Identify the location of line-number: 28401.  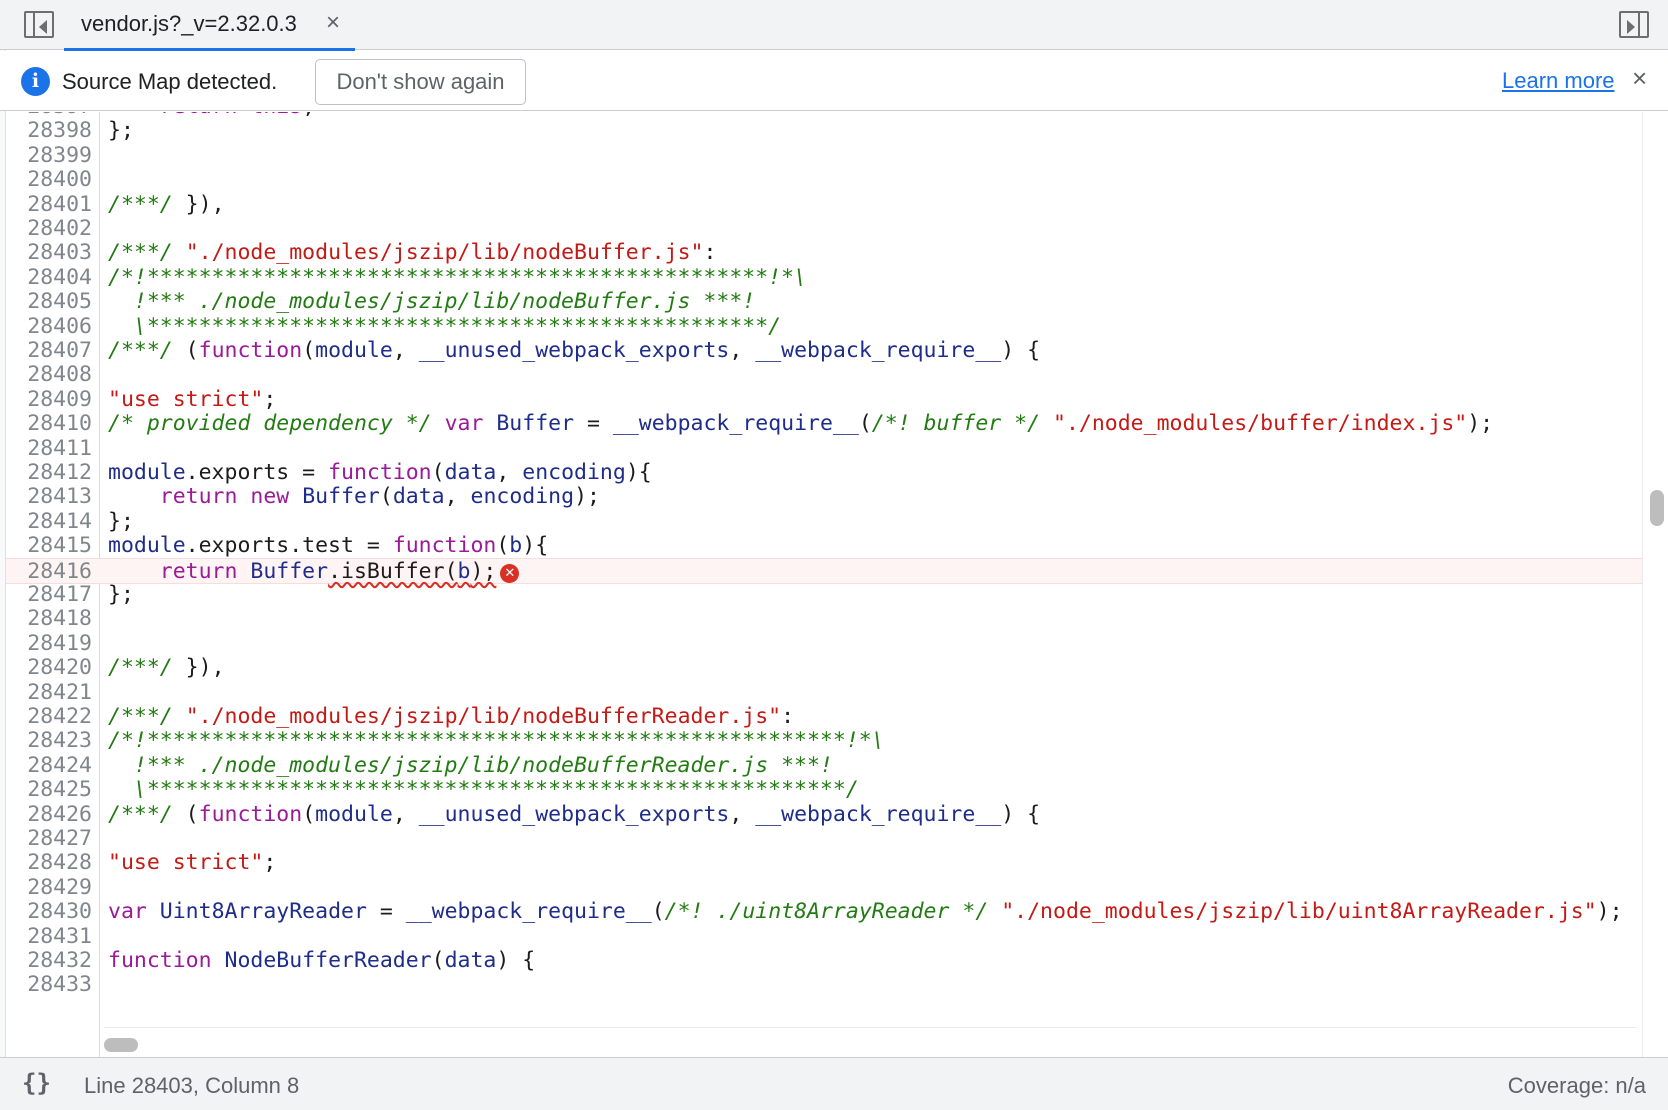
(49, 205).